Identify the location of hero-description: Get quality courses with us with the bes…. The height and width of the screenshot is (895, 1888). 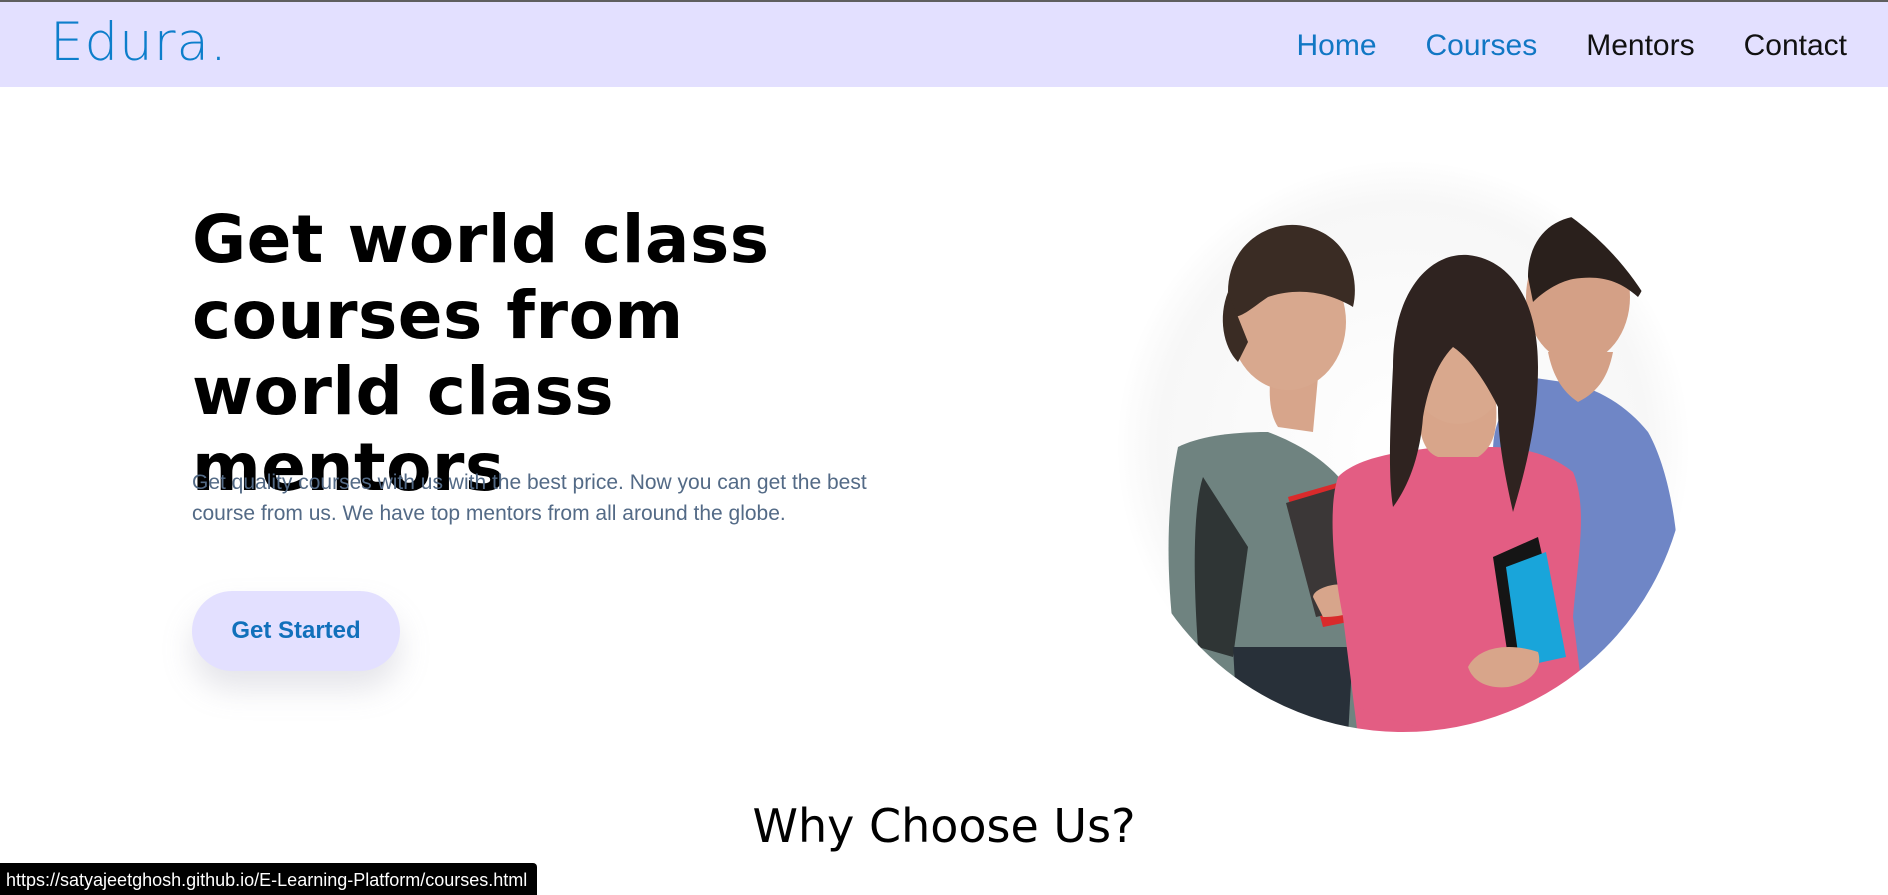
(529, 498).